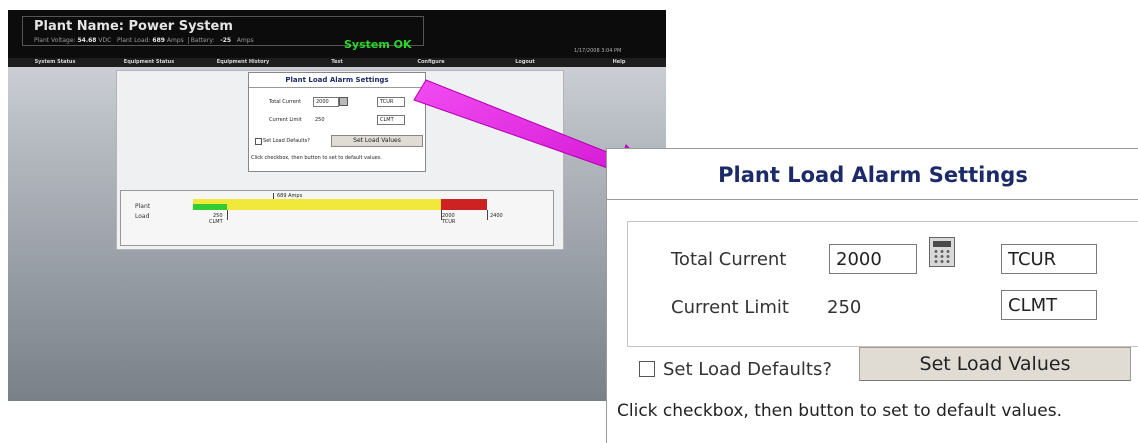  Describe the element at coordinates (942, 244) in the screenshot. I see `calculator-screen` at that location.